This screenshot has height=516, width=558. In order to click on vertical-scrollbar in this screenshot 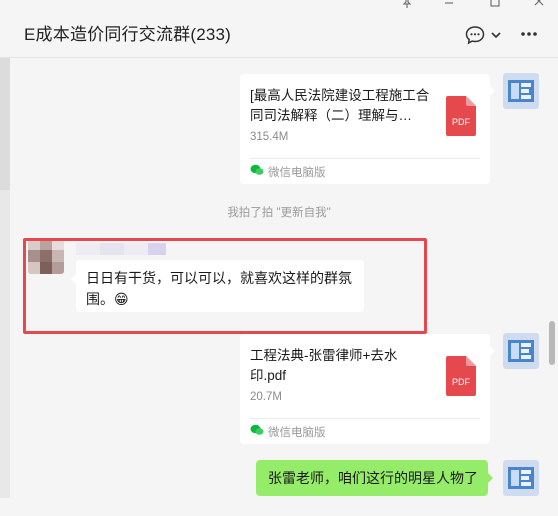, I will do `click(552, 343)`.